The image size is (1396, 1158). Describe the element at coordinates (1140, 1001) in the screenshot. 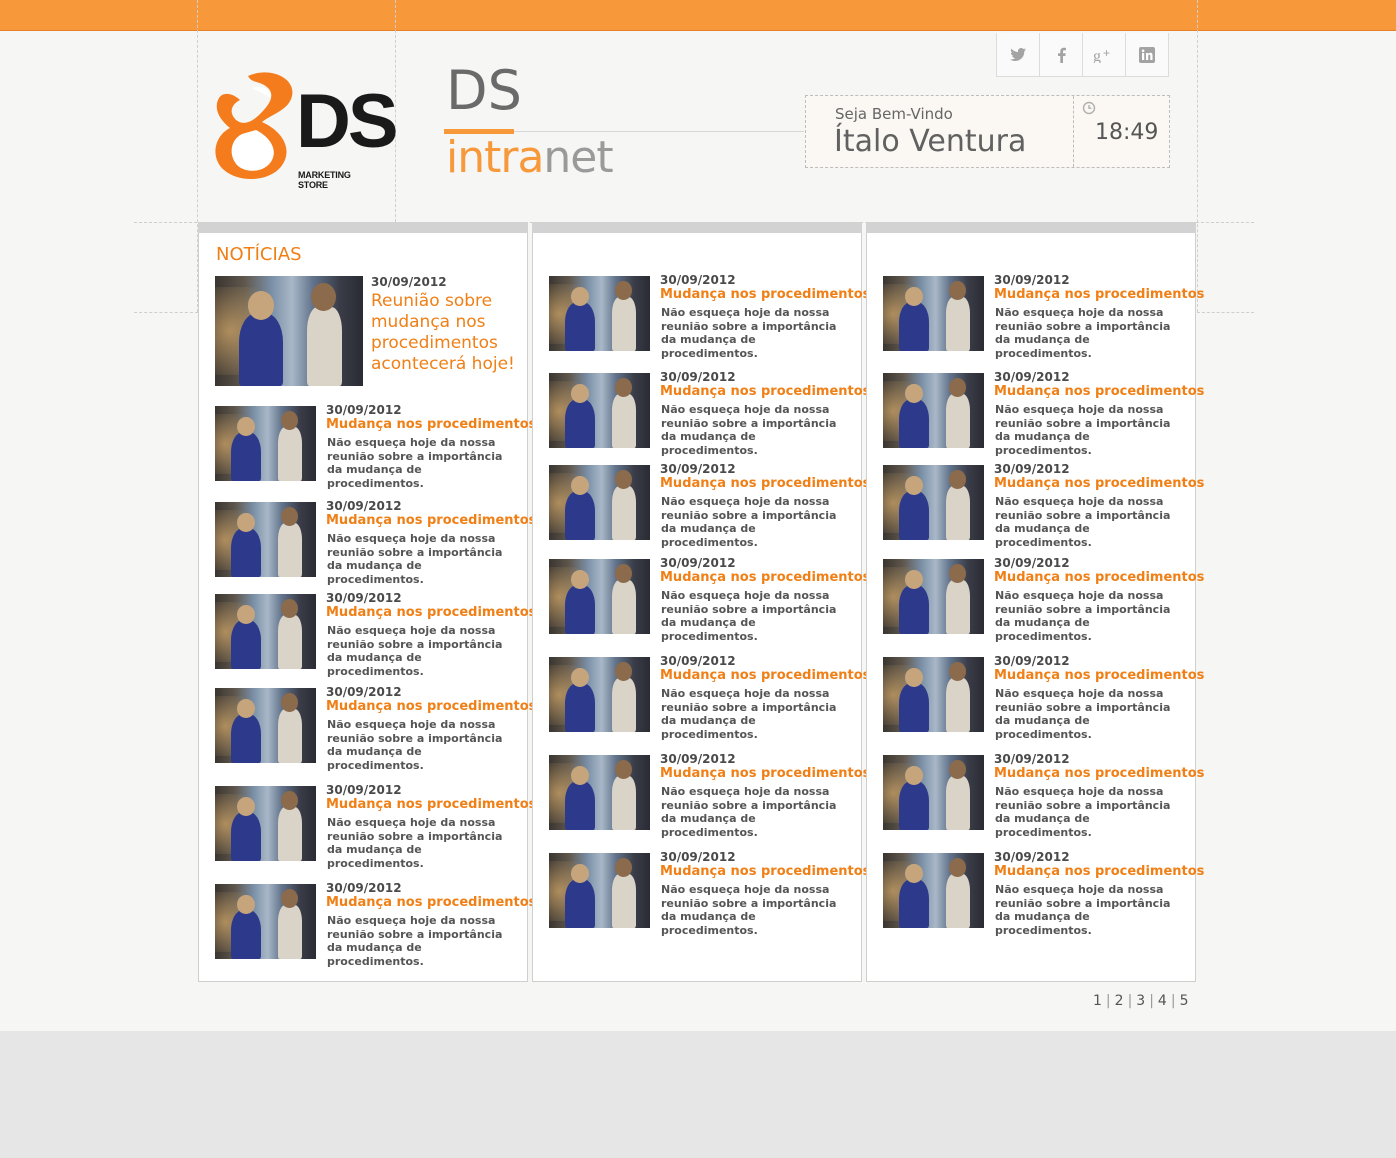

I see `page-link-3: 3` at that location.